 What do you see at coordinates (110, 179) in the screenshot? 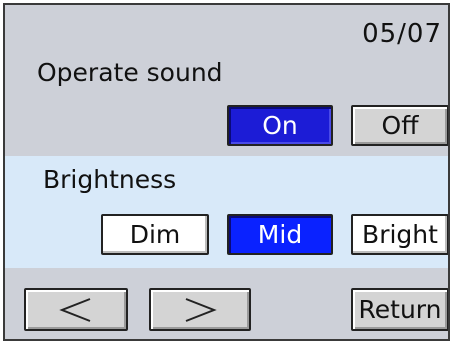
I see `brightness-label: Brightness` at bounding box center [110, 179].